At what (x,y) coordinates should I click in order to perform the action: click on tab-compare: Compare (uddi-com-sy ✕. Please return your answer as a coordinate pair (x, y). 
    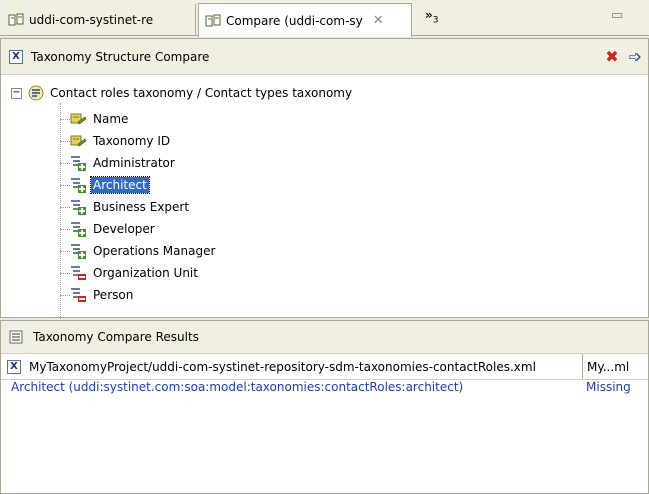
    Looking at the image, I should click on (305, 20).